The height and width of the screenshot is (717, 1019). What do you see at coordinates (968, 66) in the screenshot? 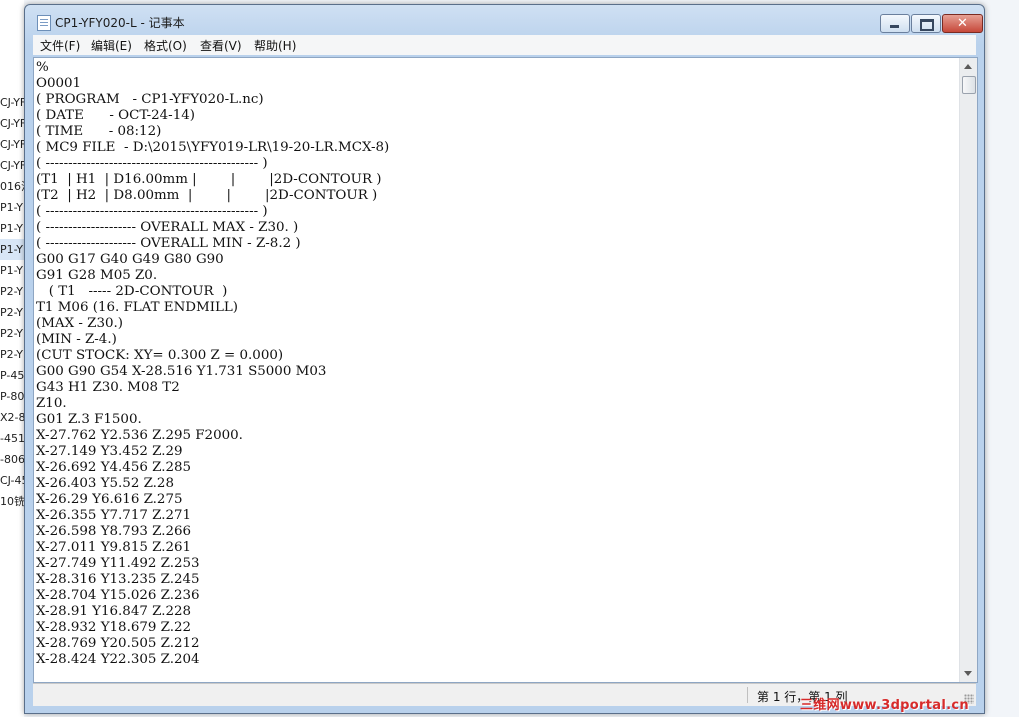
I see `scroll-up-arrow-icon` at bounding box center [968, 66].